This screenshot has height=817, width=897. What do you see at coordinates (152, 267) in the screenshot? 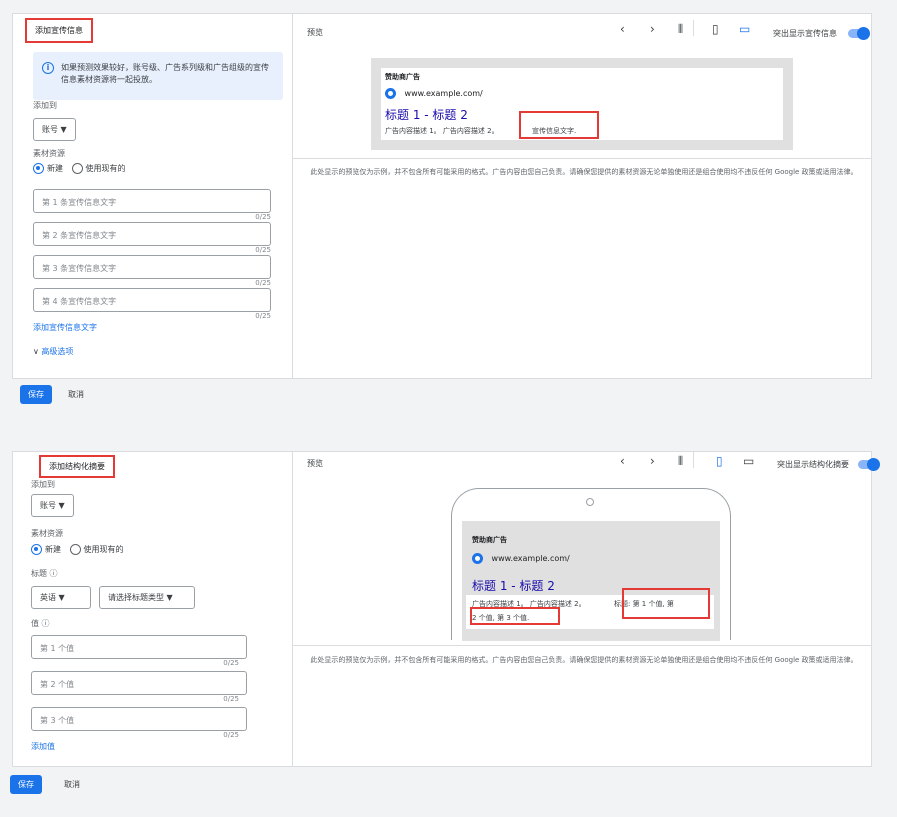
I see `callout-input-3: 第 3 条宣传信息文字` at bounding box center [152, 267].